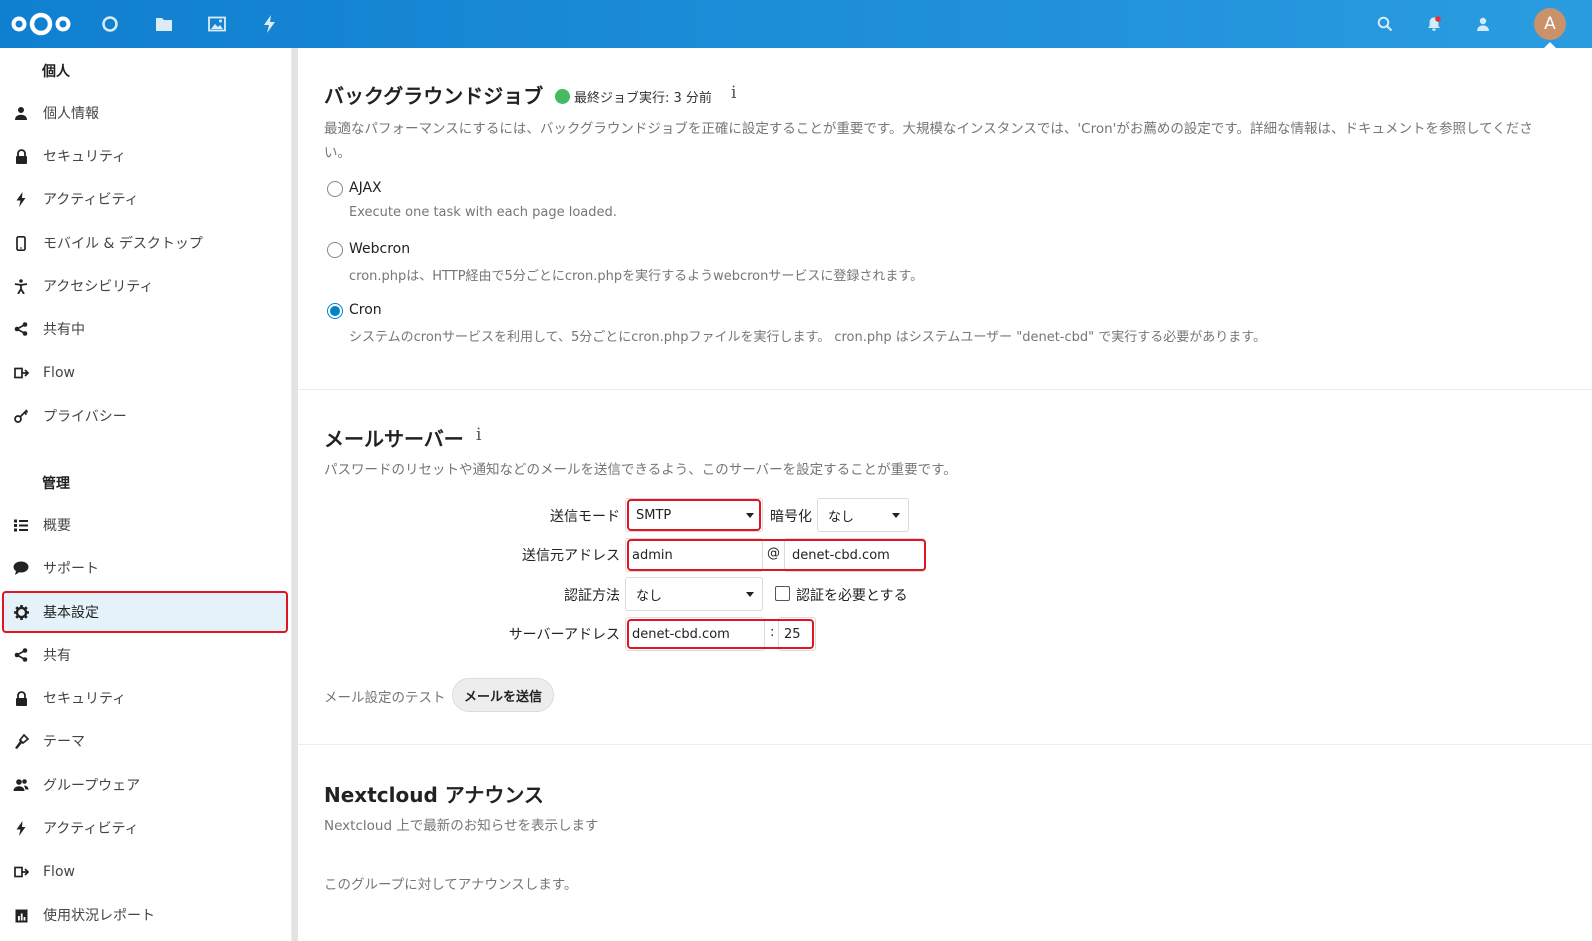 The image size is (1592, 941). I want to click on phone-icon, so click(21, 243).